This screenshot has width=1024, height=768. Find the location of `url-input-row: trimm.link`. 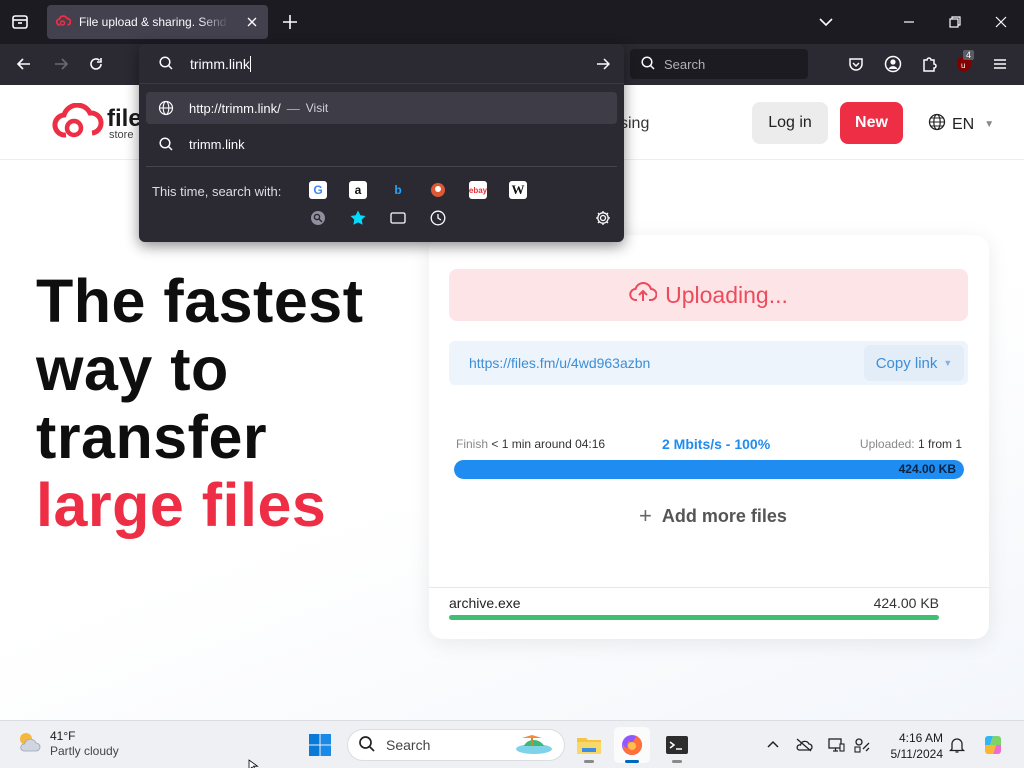

url-input-row: trimm.link is located at coordinates (381, 64).